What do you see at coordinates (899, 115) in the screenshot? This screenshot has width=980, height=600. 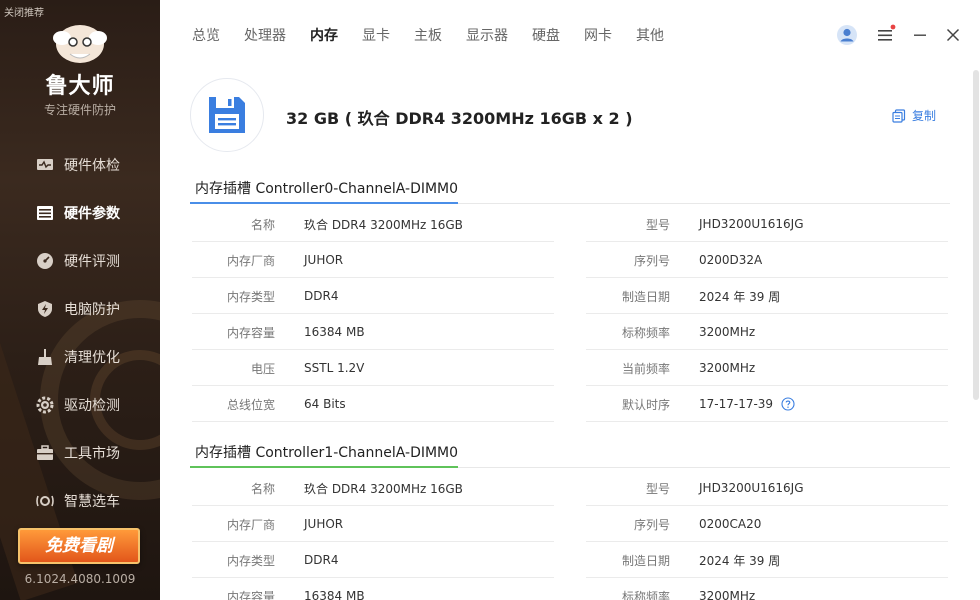 I see `copy-icon` at bounding box center [899, 115].